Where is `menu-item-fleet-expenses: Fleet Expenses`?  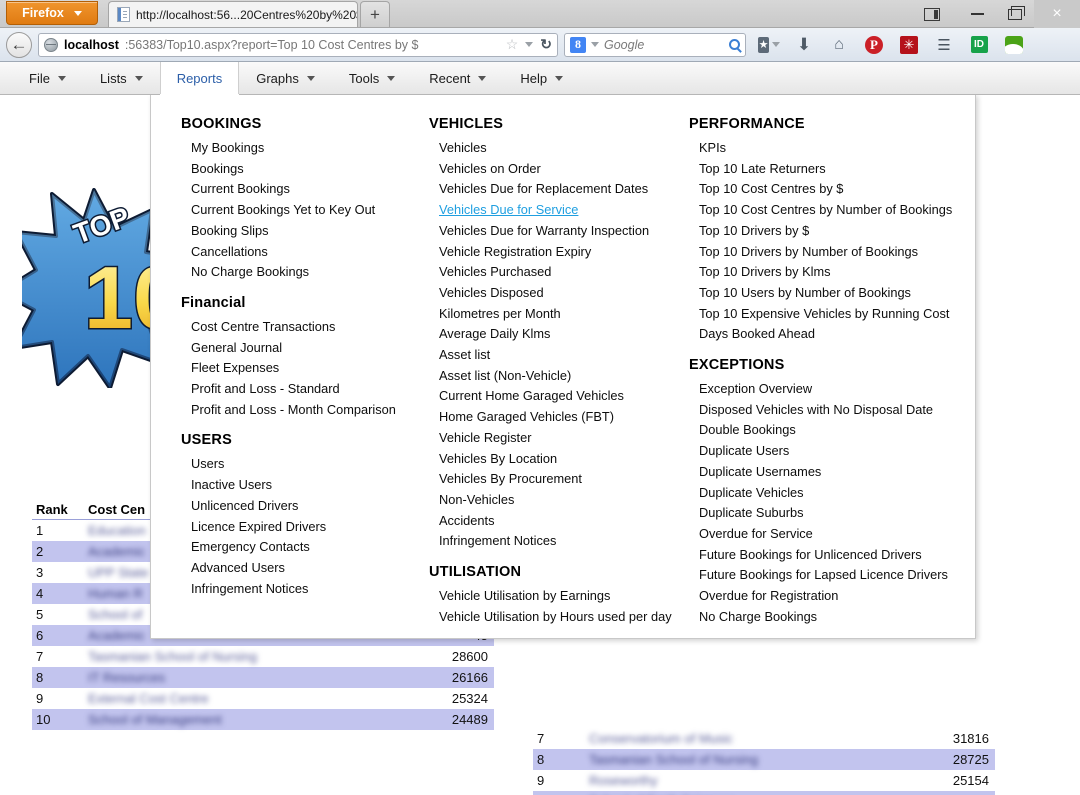
menu-item-fleet-expenses: Fleet Expenses is located at coordinates (295, 368).